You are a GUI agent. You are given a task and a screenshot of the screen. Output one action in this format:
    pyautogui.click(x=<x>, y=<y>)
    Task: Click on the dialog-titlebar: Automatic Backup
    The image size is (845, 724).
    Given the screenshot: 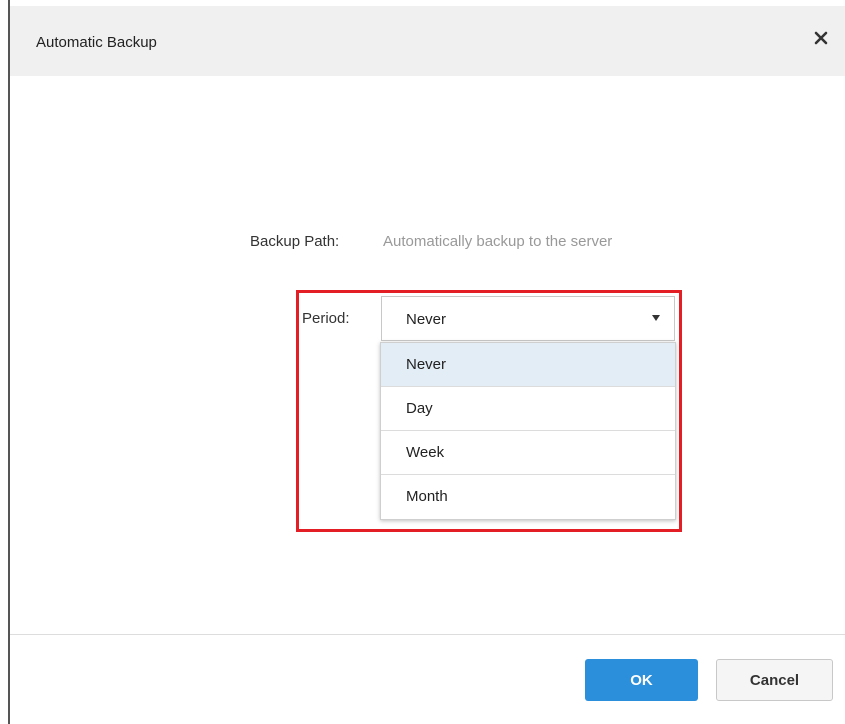 What is the action you would take?
    pyautogui.click(x=427, y=41)
    